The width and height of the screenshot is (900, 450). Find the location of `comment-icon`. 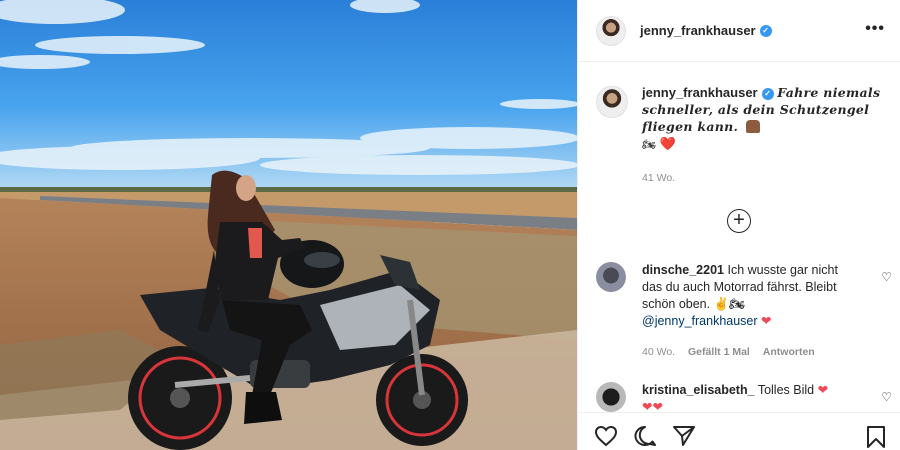

comment-icon is located at coordinates (645, 436).